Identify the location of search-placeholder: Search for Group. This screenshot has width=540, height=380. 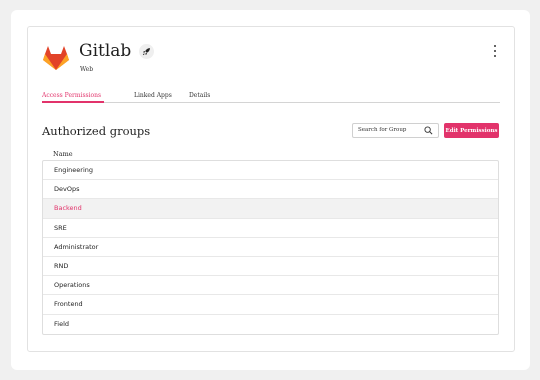
(382, 130).